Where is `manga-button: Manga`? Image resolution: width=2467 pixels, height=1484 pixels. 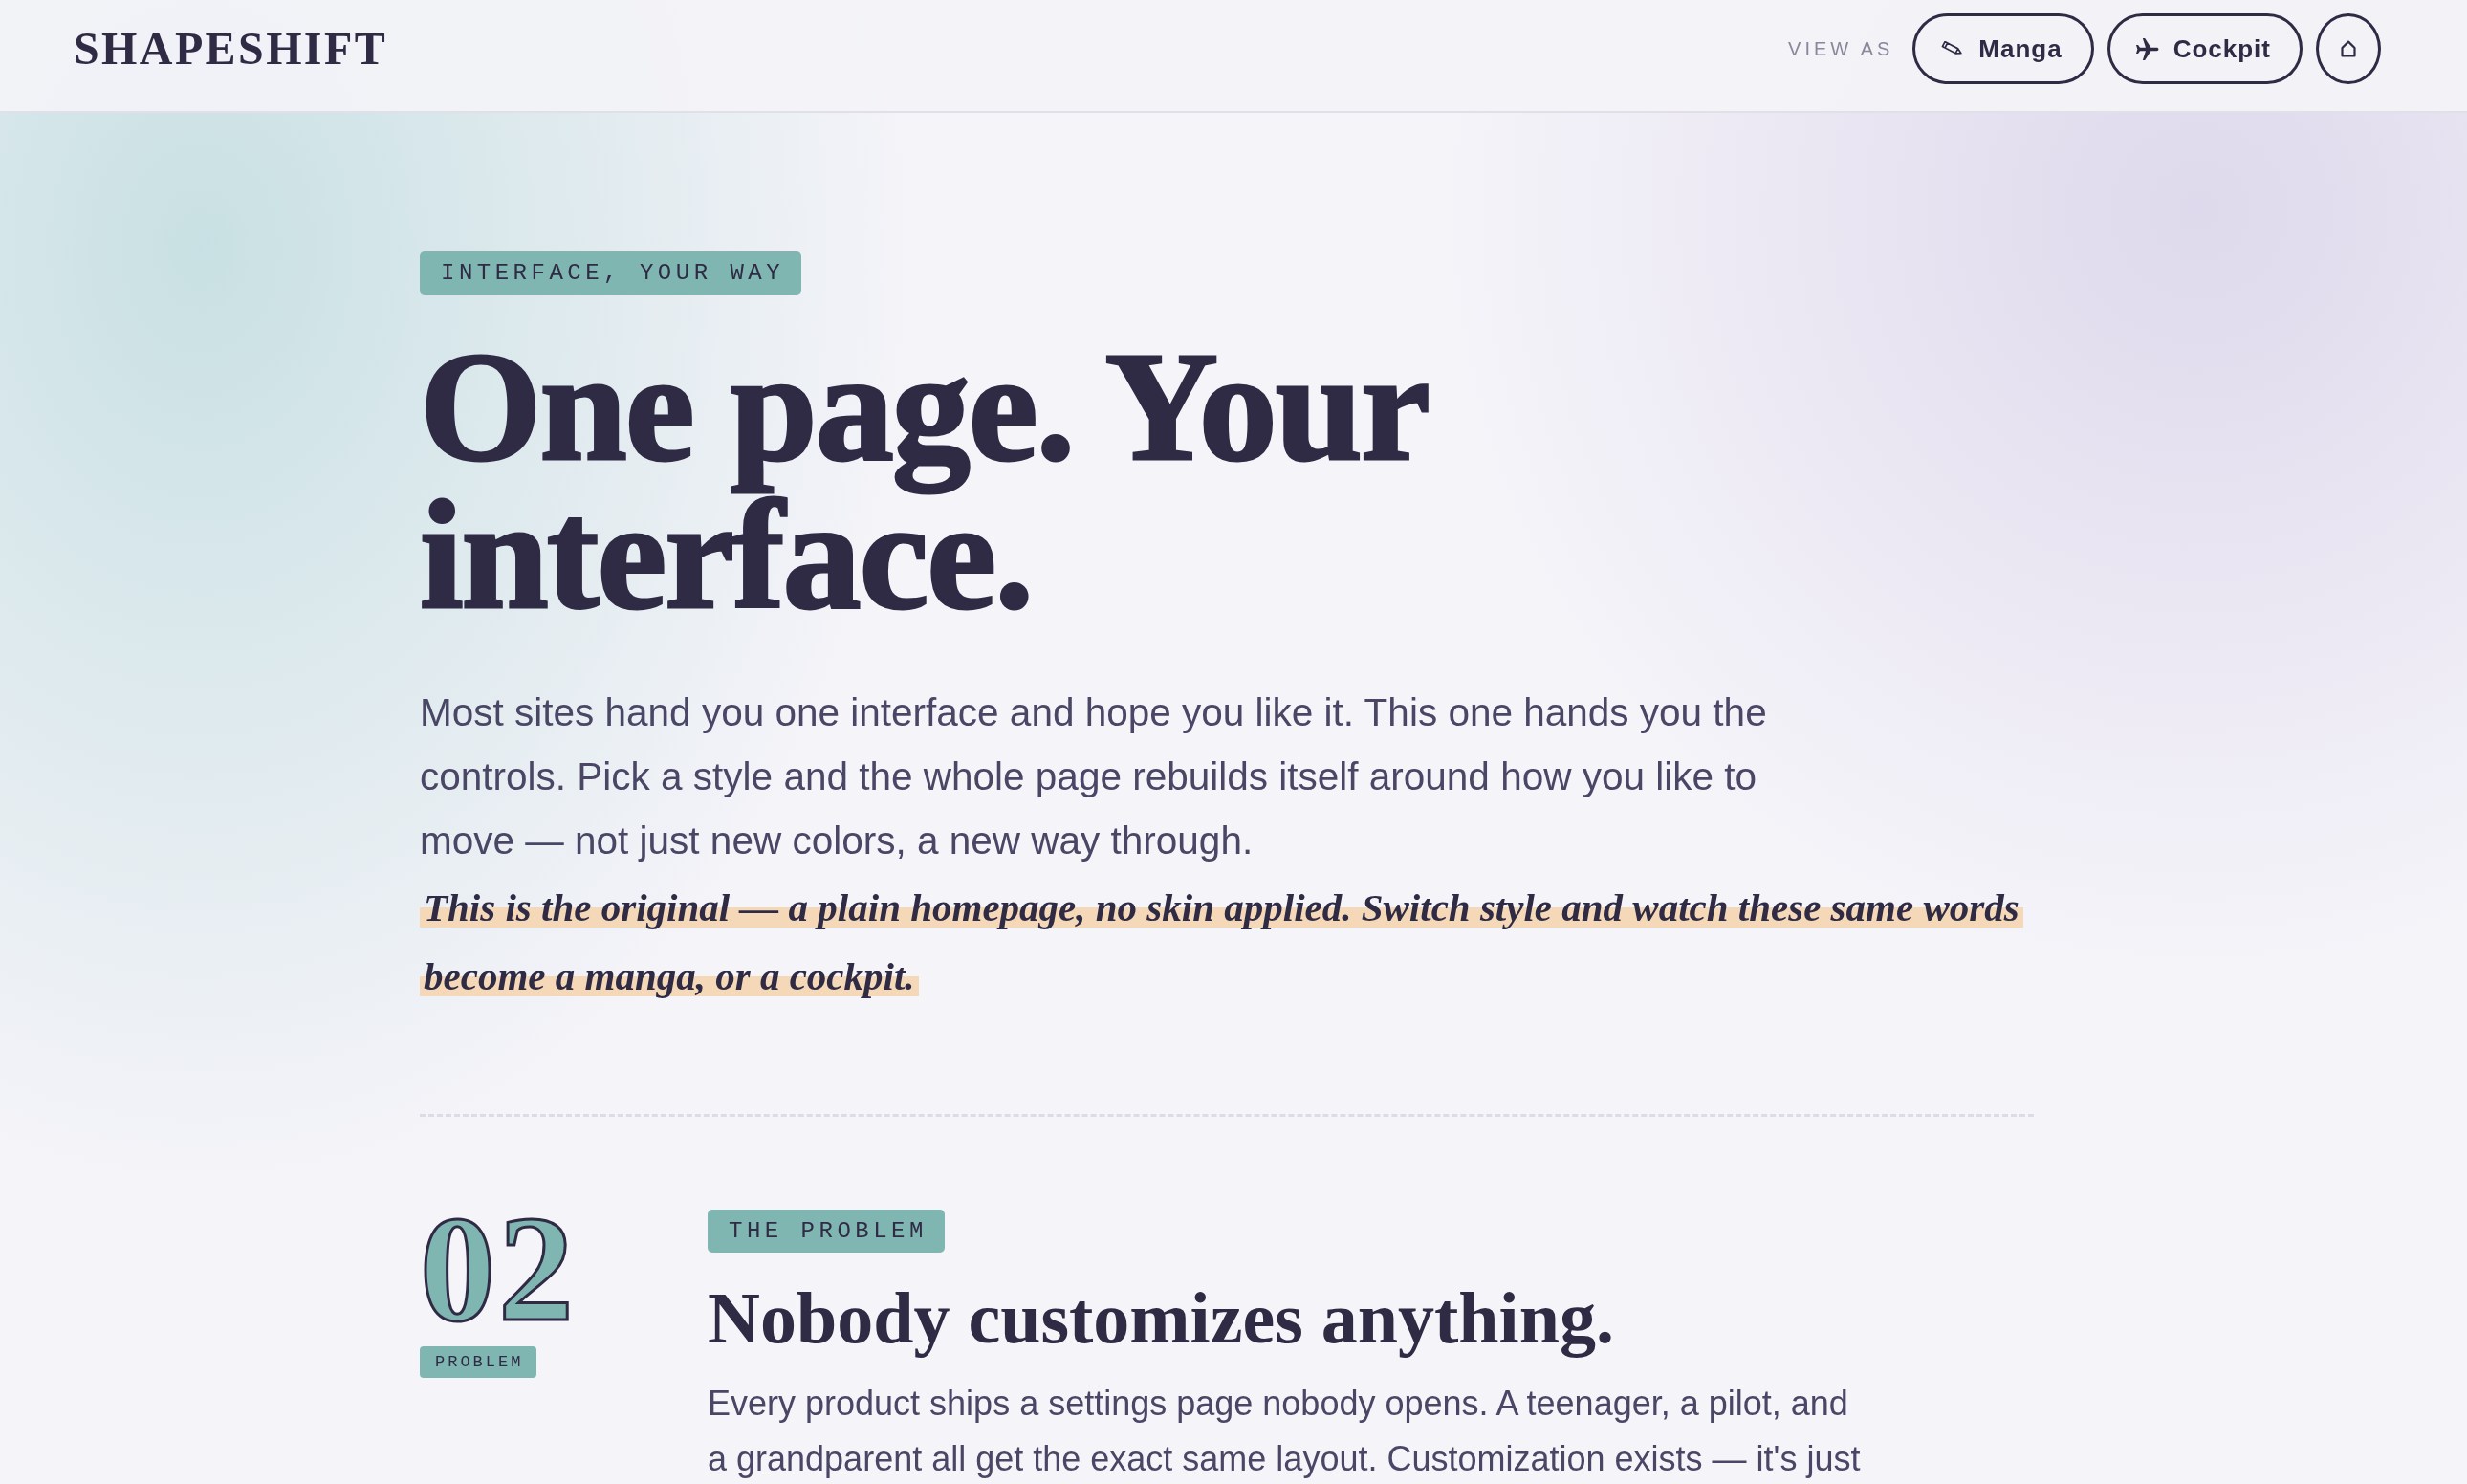
manga-button: Manga is located at coordinates (2003, 48).